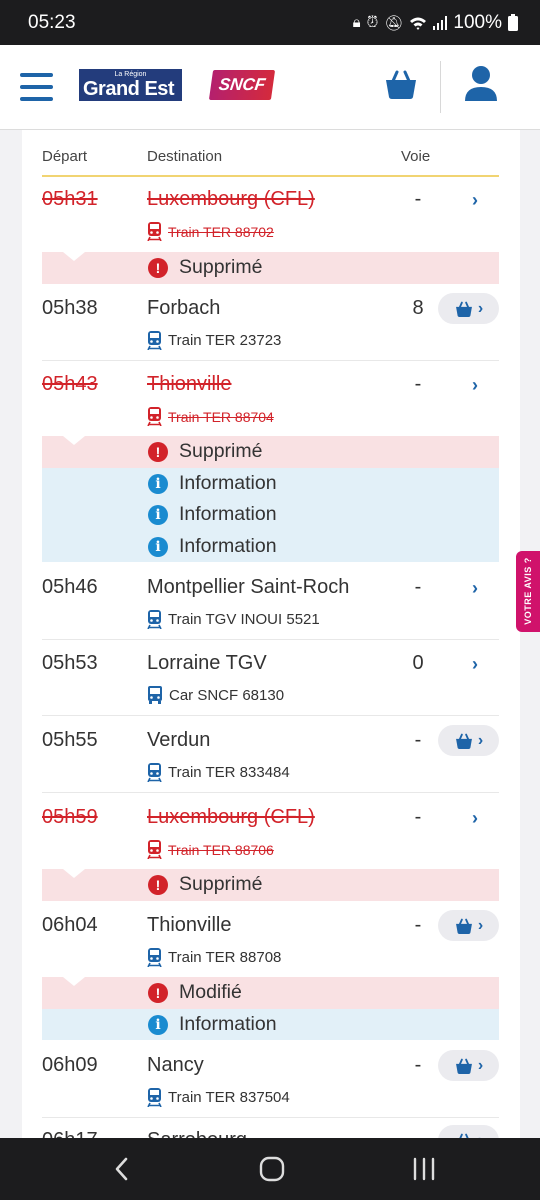  I want to click on train-info: Train TER 88706, so click(210, 849).